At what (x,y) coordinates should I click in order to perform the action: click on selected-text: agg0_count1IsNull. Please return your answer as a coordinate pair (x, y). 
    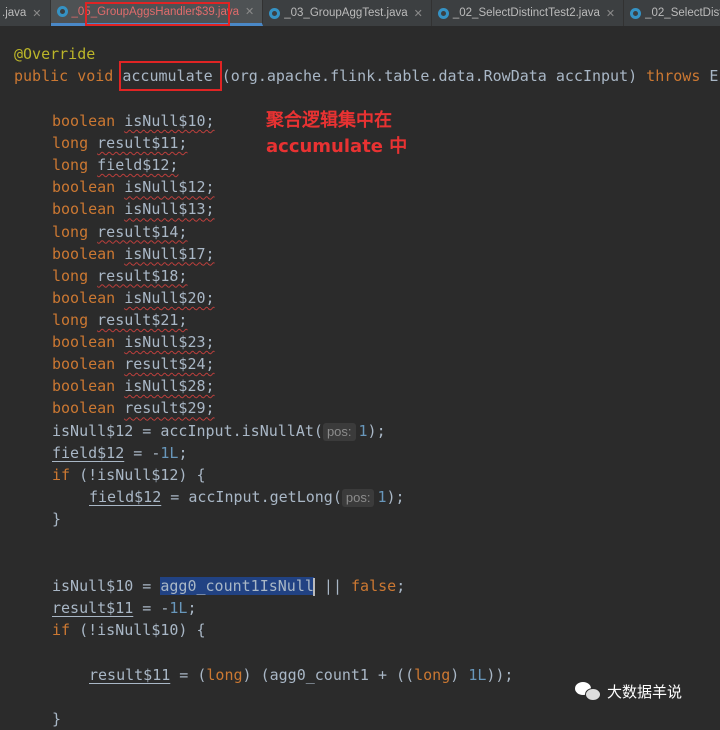
    Looking at the image, I should click on (237, 586).